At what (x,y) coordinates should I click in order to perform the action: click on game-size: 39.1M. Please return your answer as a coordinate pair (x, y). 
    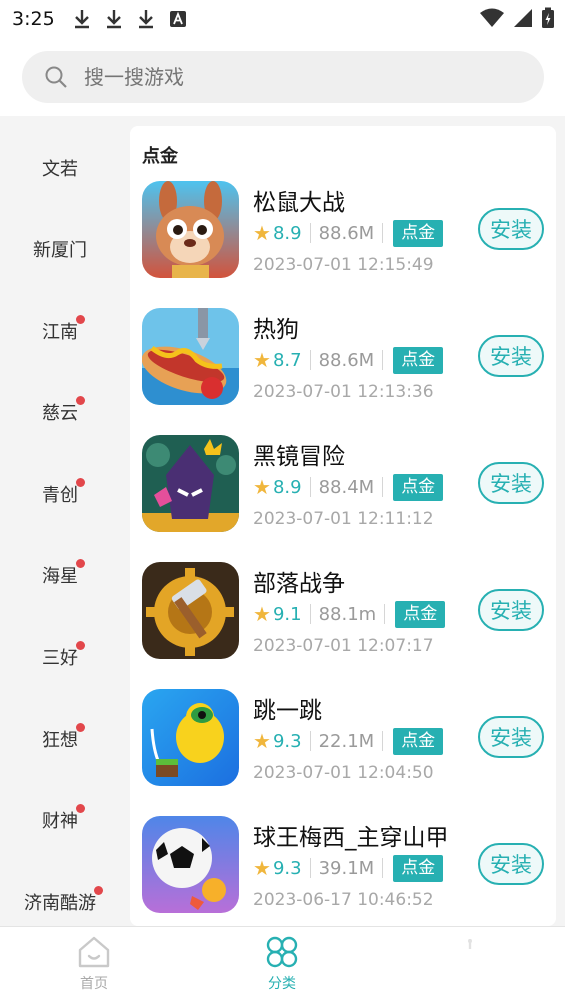
    Looking at the image, I should click on (346, 868).